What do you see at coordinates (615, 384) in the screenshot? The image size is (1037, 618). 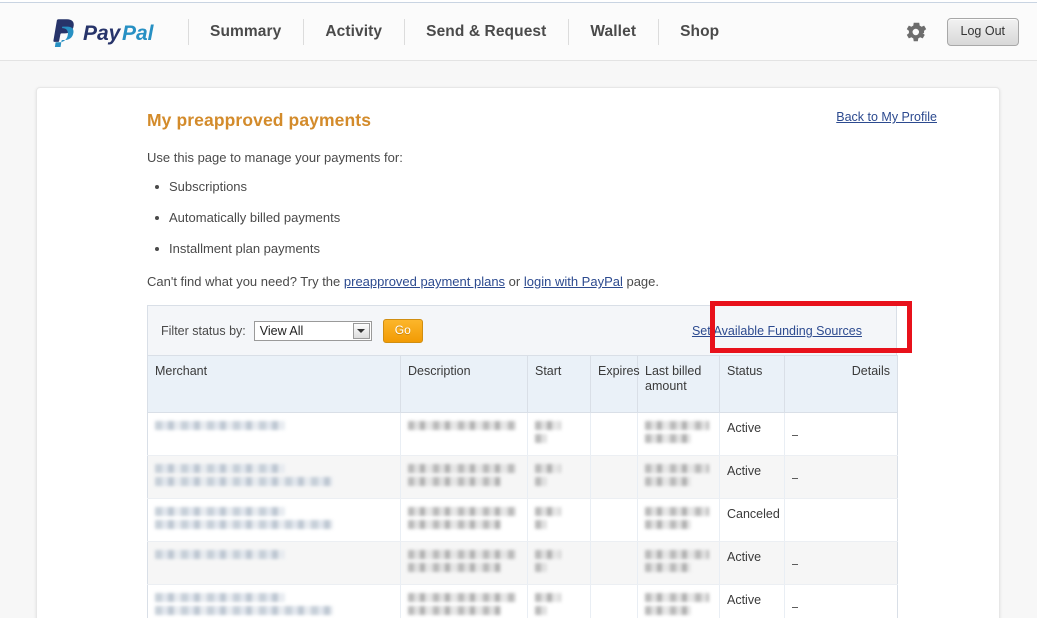 I see `column-header-expires: Expires` at bounding box center [615, 384].